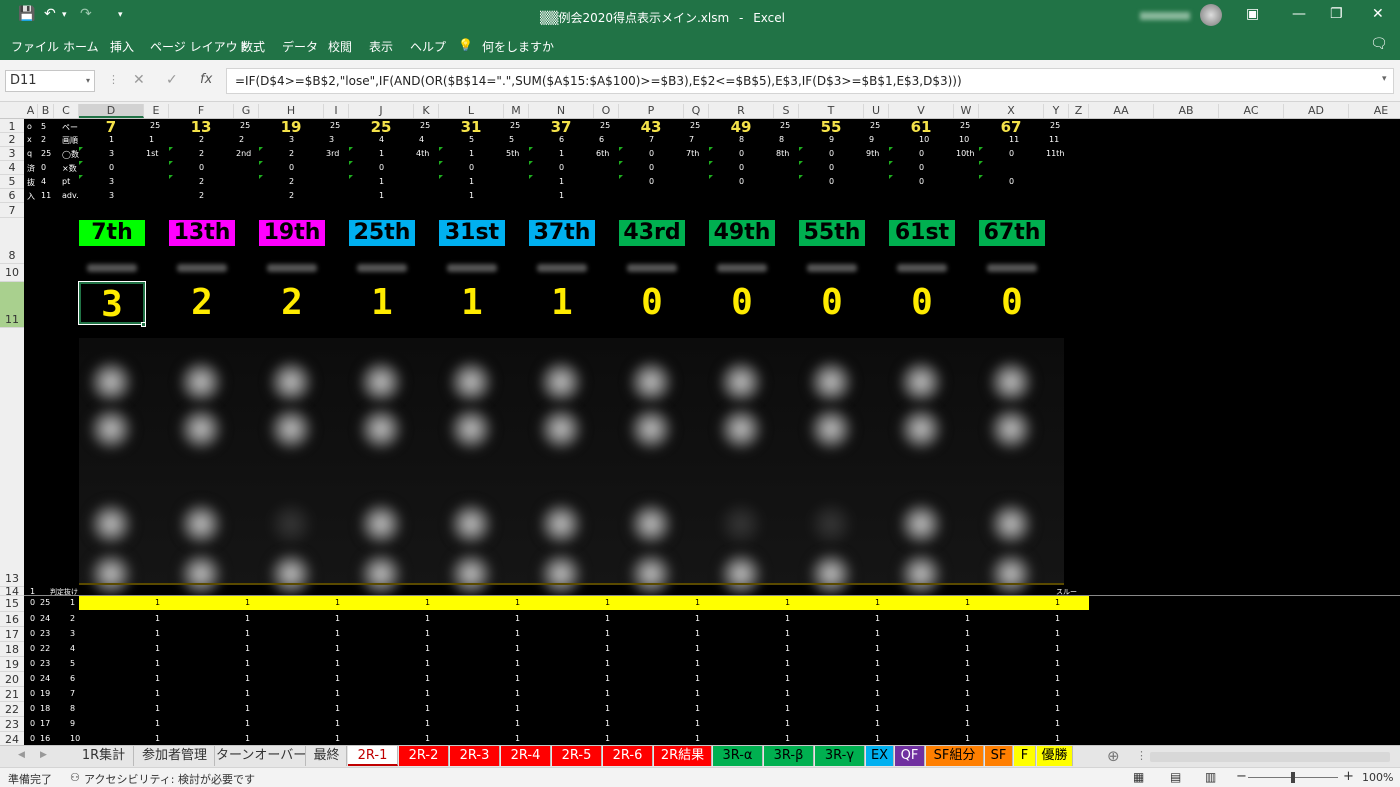 The height and width of the screenshot is (787, 1400). What do you see at coordinates (381, 46) in the screenshot?
I see `tab-view: 表示` at bounding box center [381, 46].